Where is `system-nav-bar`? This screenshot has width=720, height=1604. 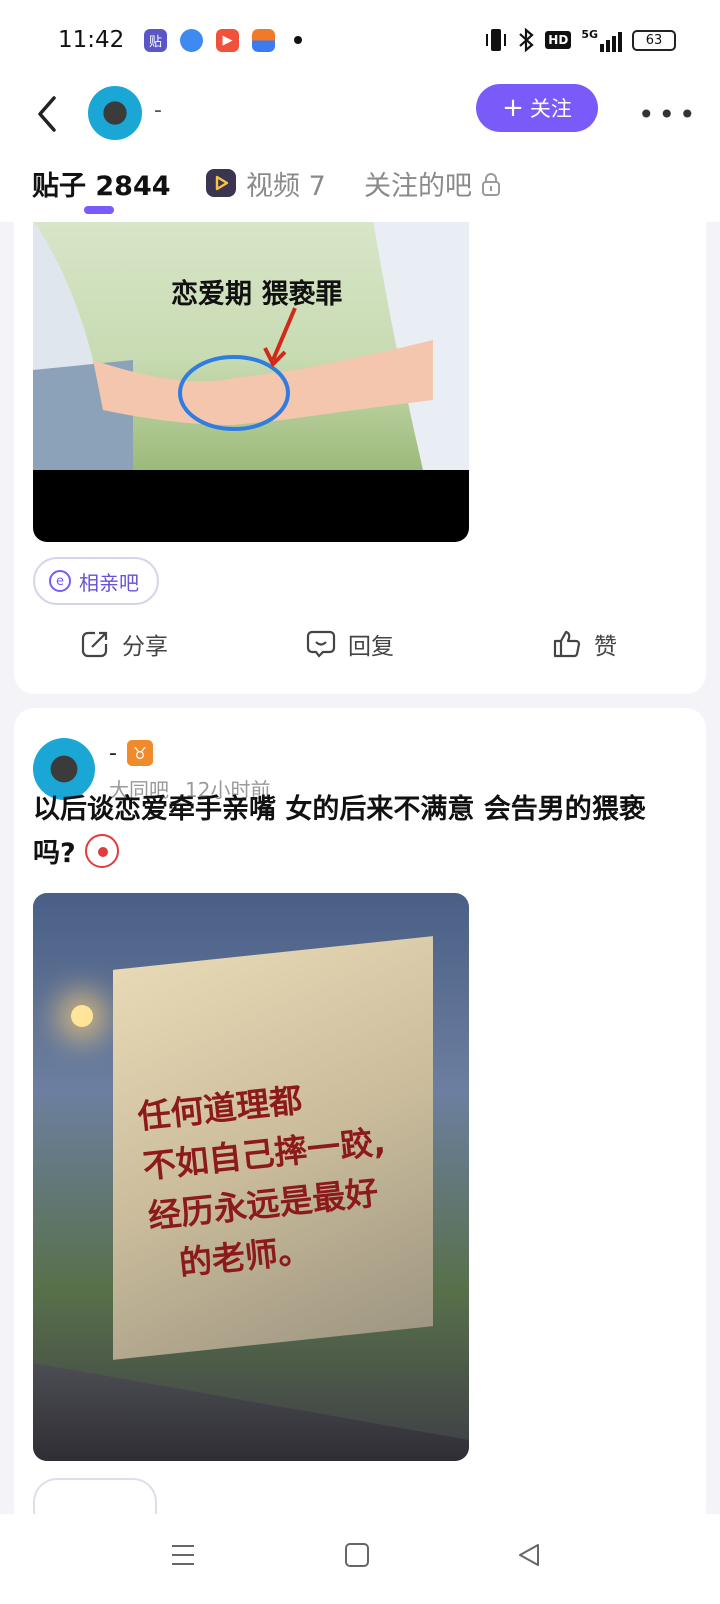 system-nav-bar is located at coordinates (360, 1559).